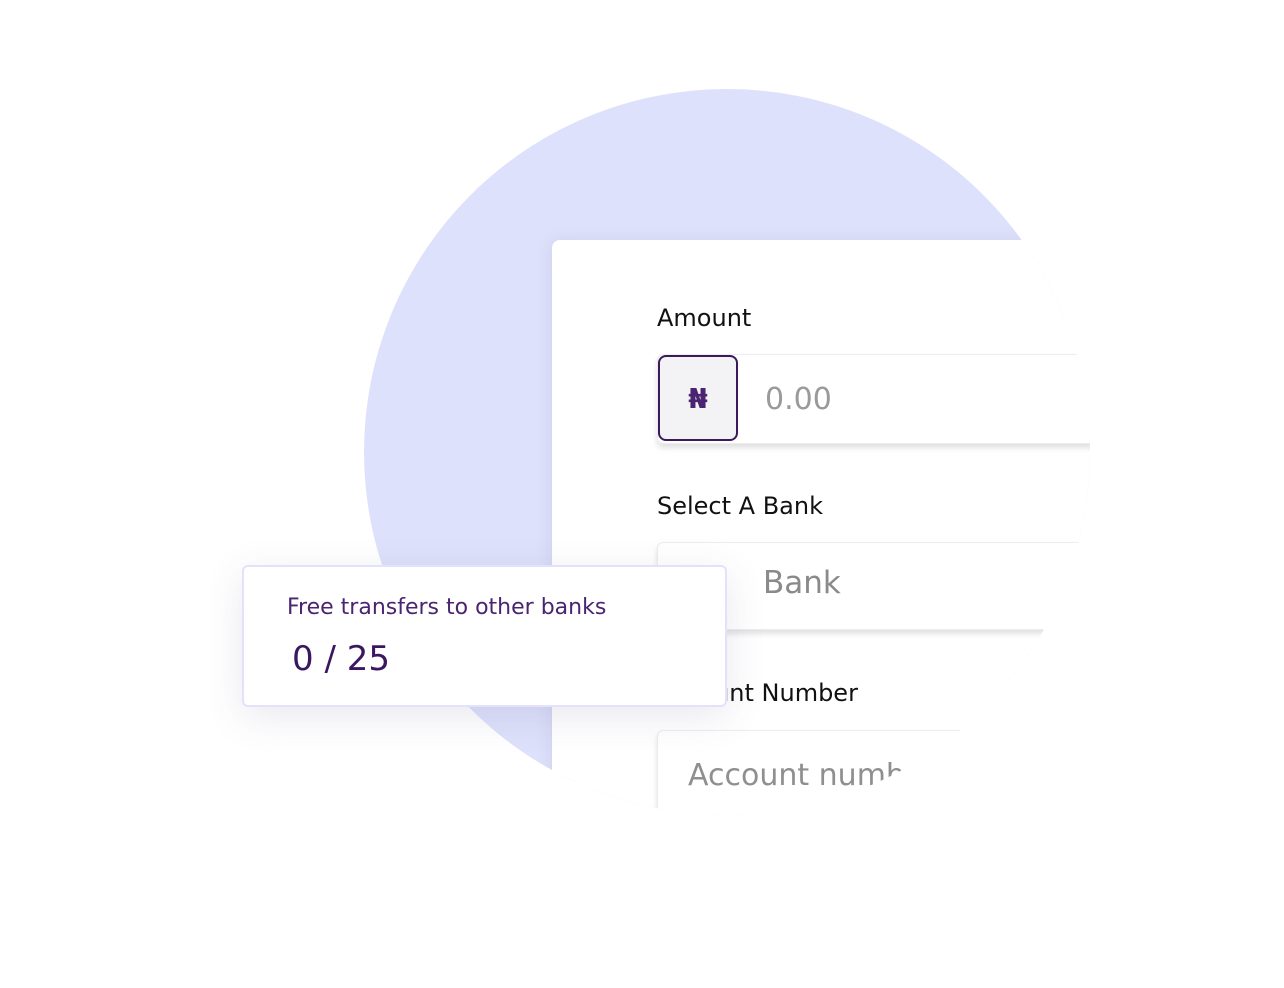  I want to click on naira-icon: ₦, so click(698, 398).